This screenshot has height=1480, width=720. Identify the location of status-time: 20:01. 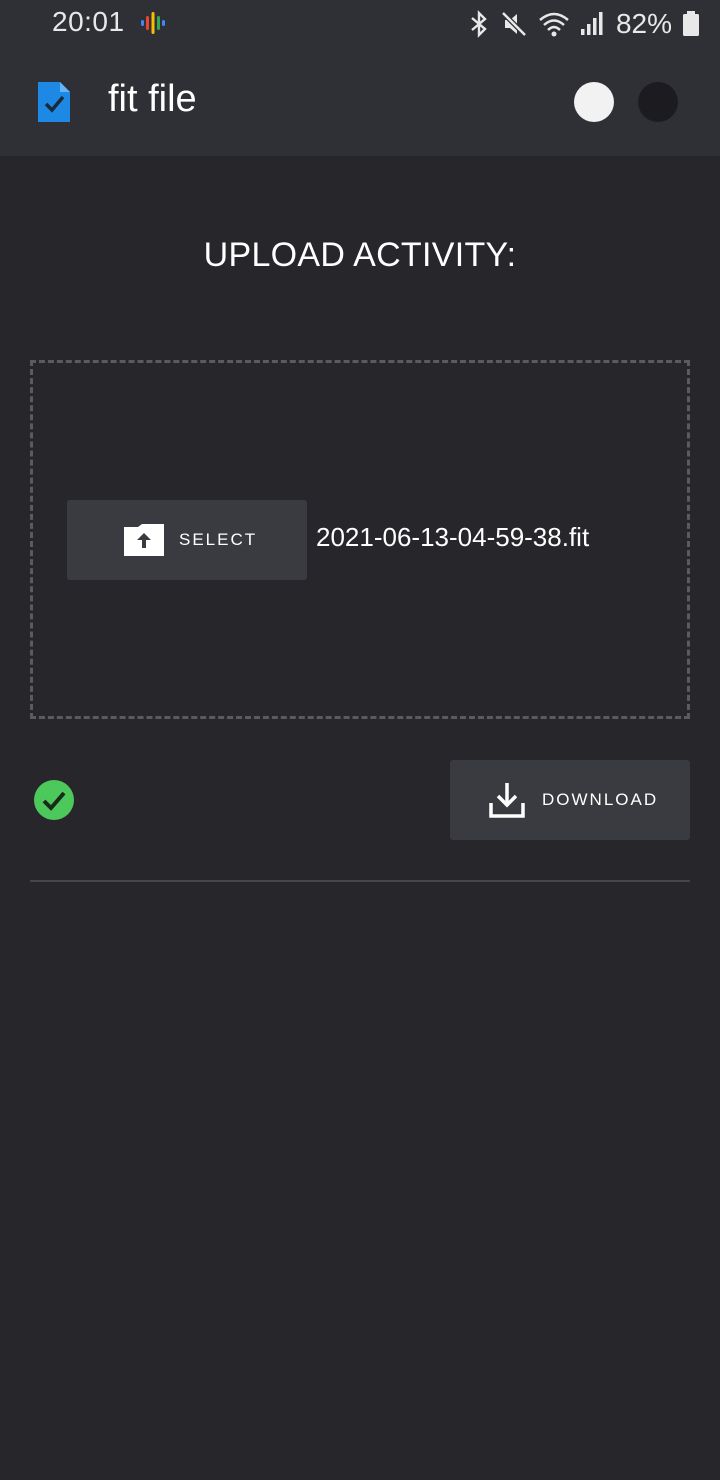
(88, 21).